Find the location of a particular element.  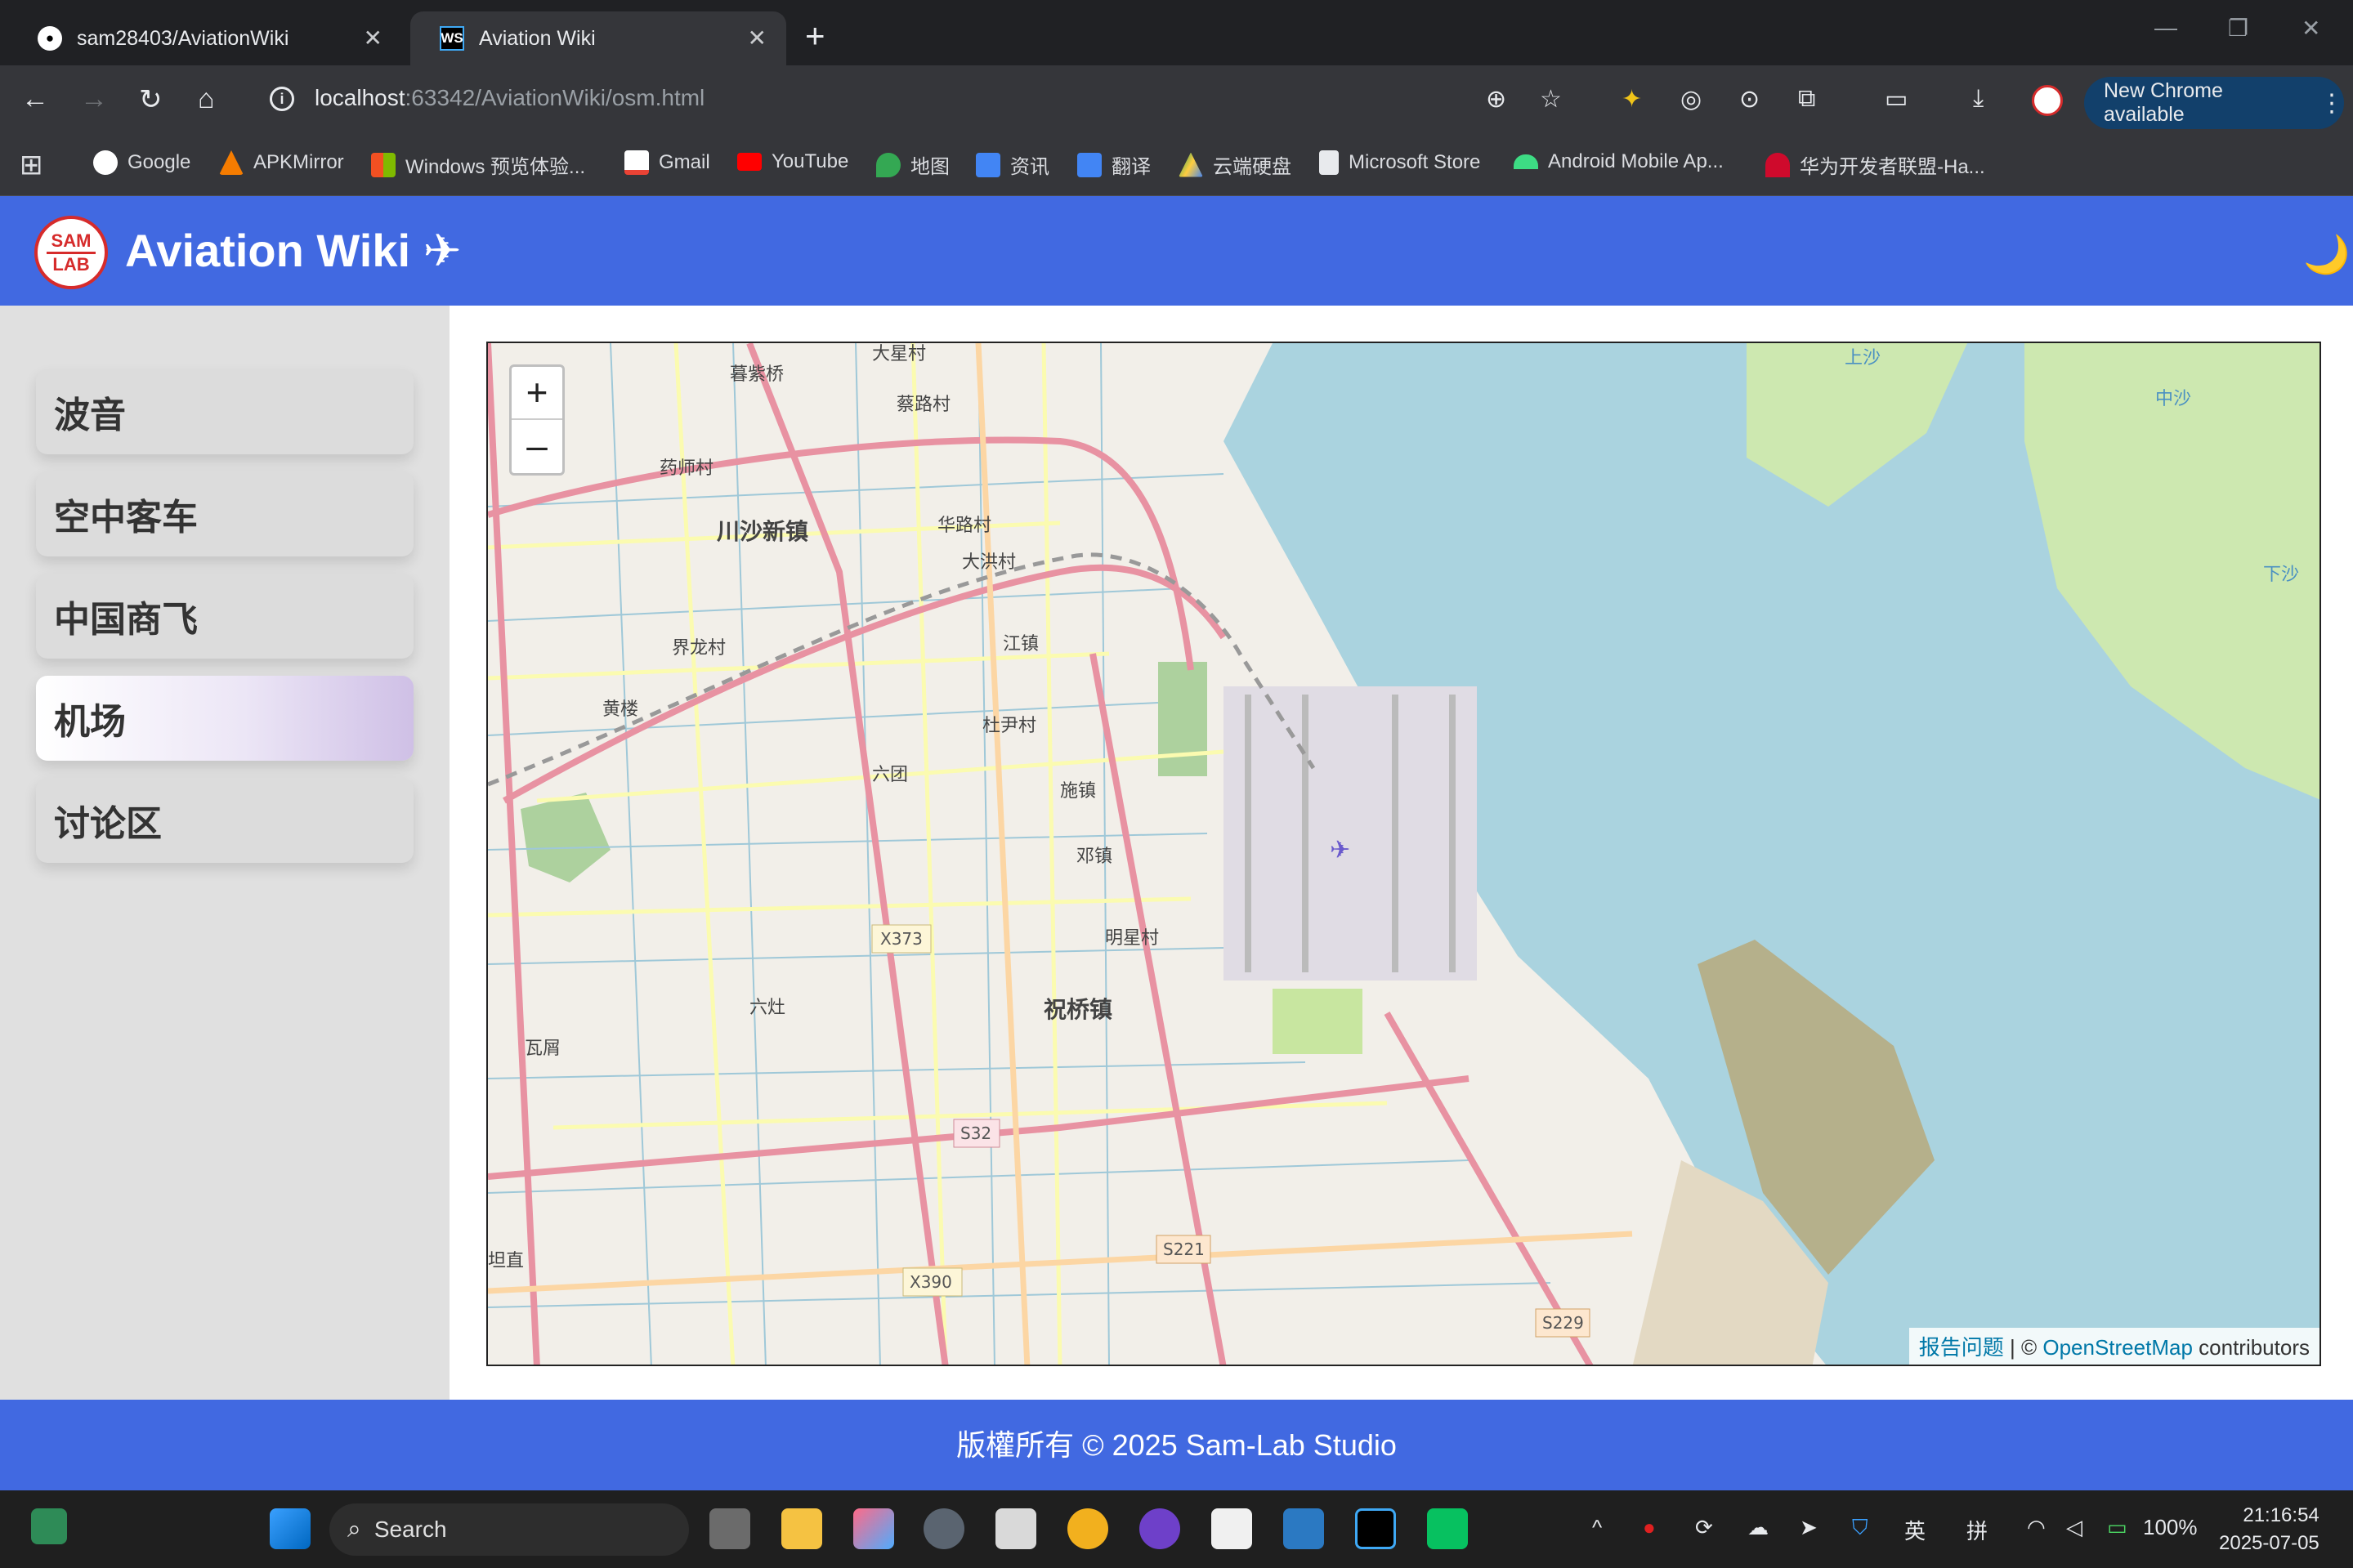

bookmark-ms-store: Microsoft Store is located at coordinates (1399, 162).